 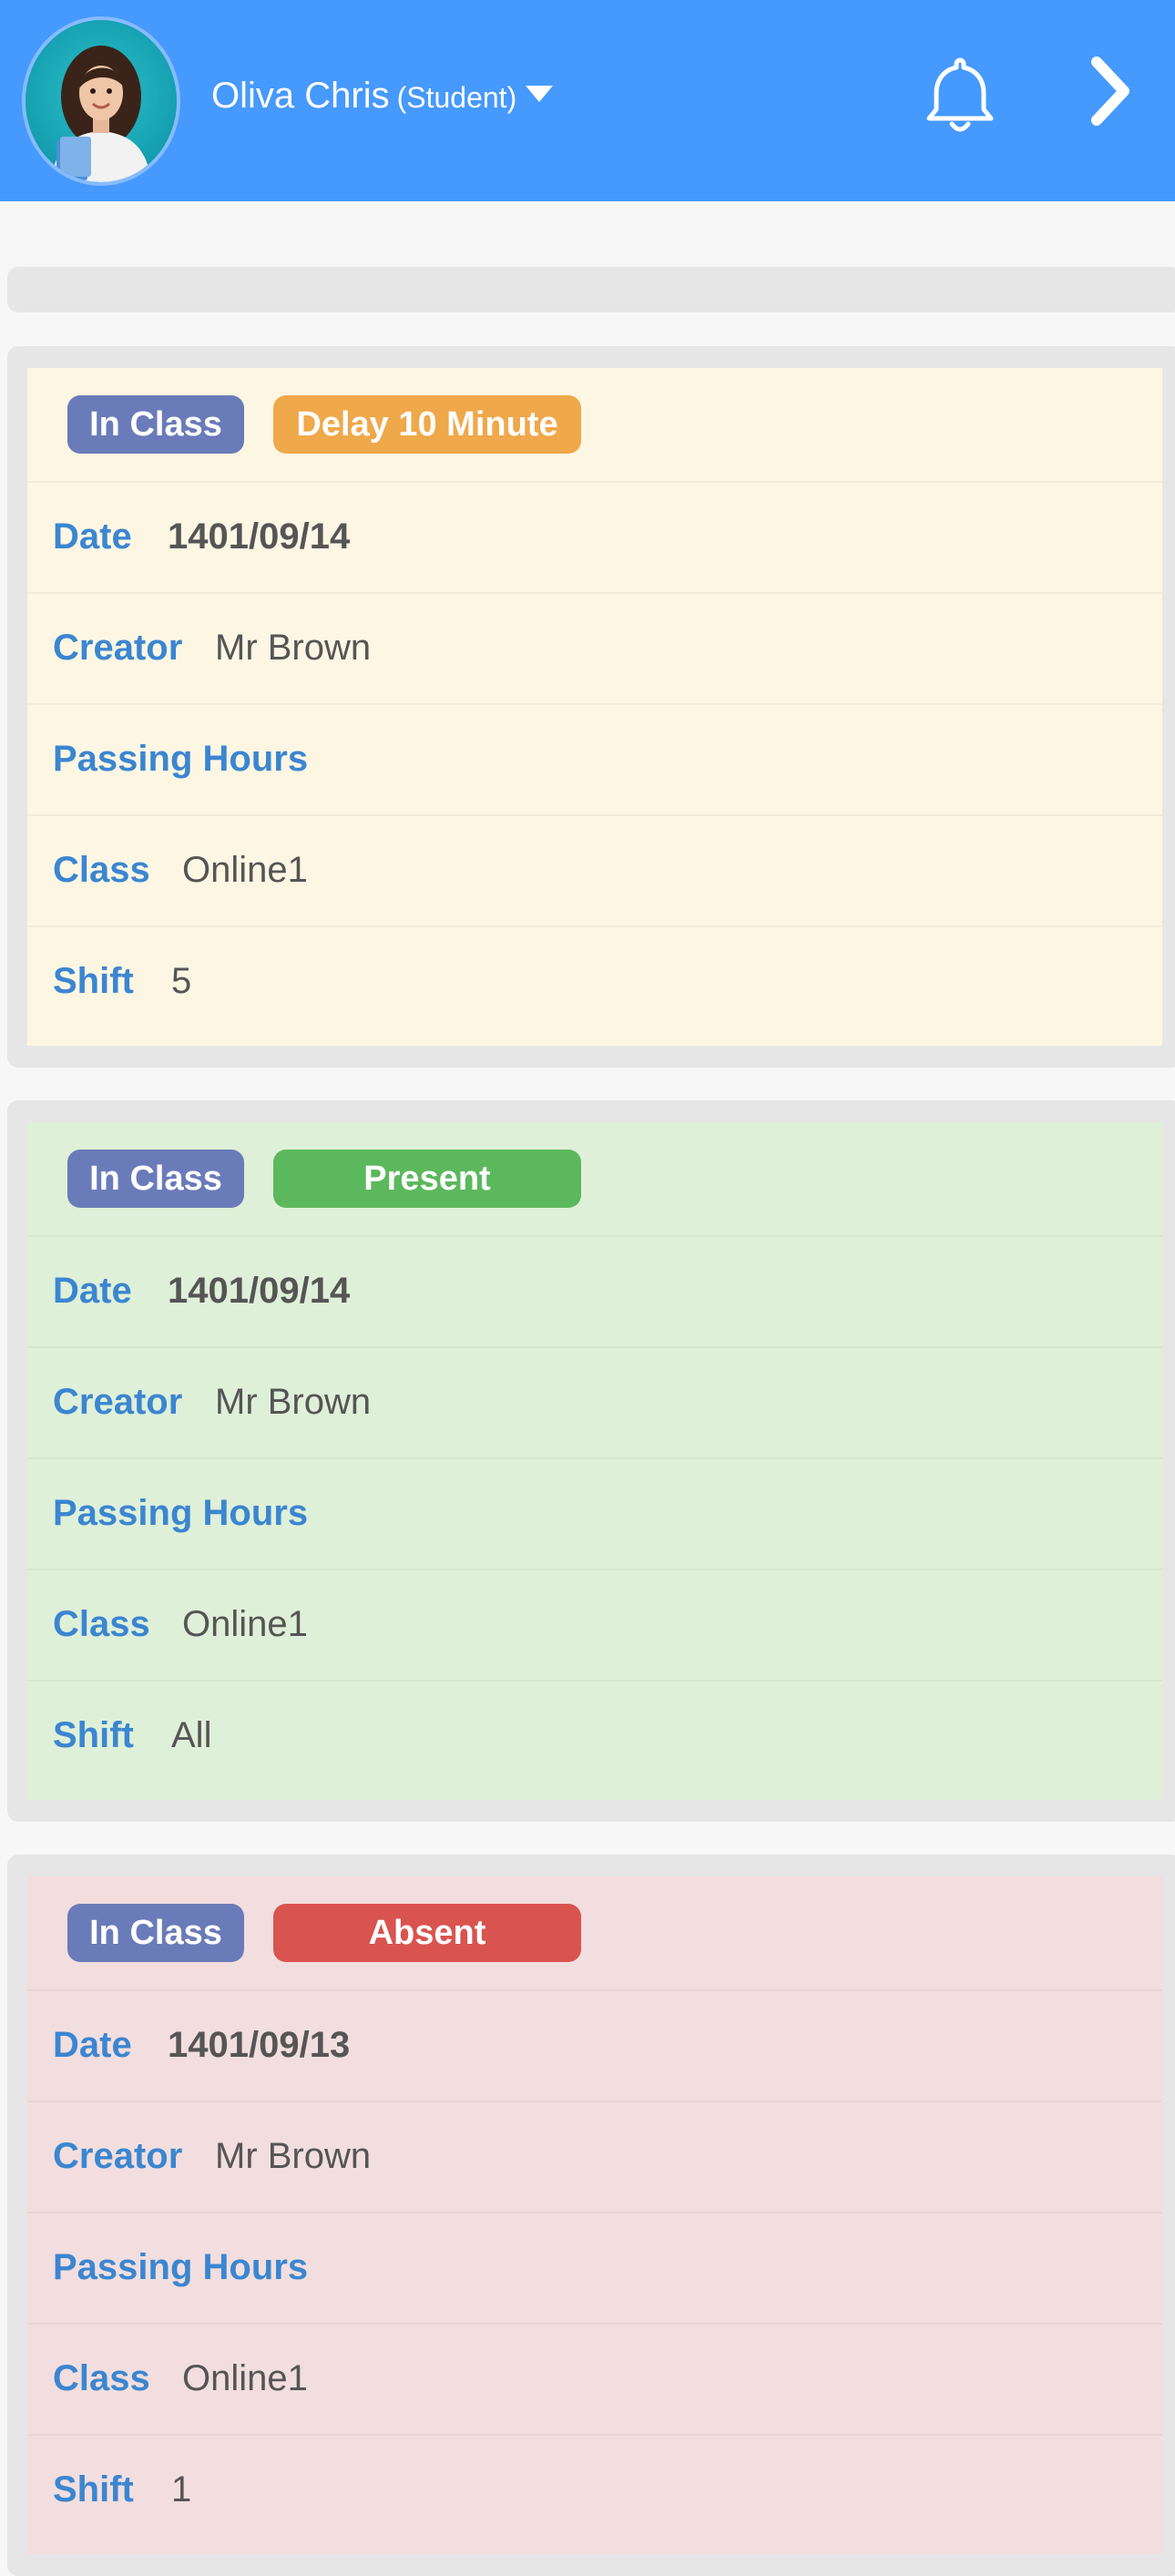 What do you see at coordinates (427, 425) in the screenshot?
I see `status-badge: Delay 10 Minute` at bounding box center [427, 425].